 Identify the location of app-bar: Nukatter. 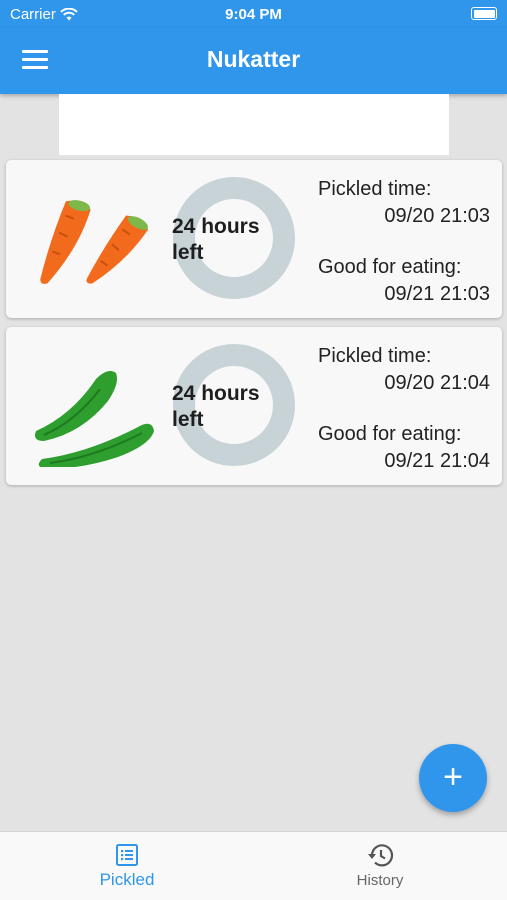
(253, 61).